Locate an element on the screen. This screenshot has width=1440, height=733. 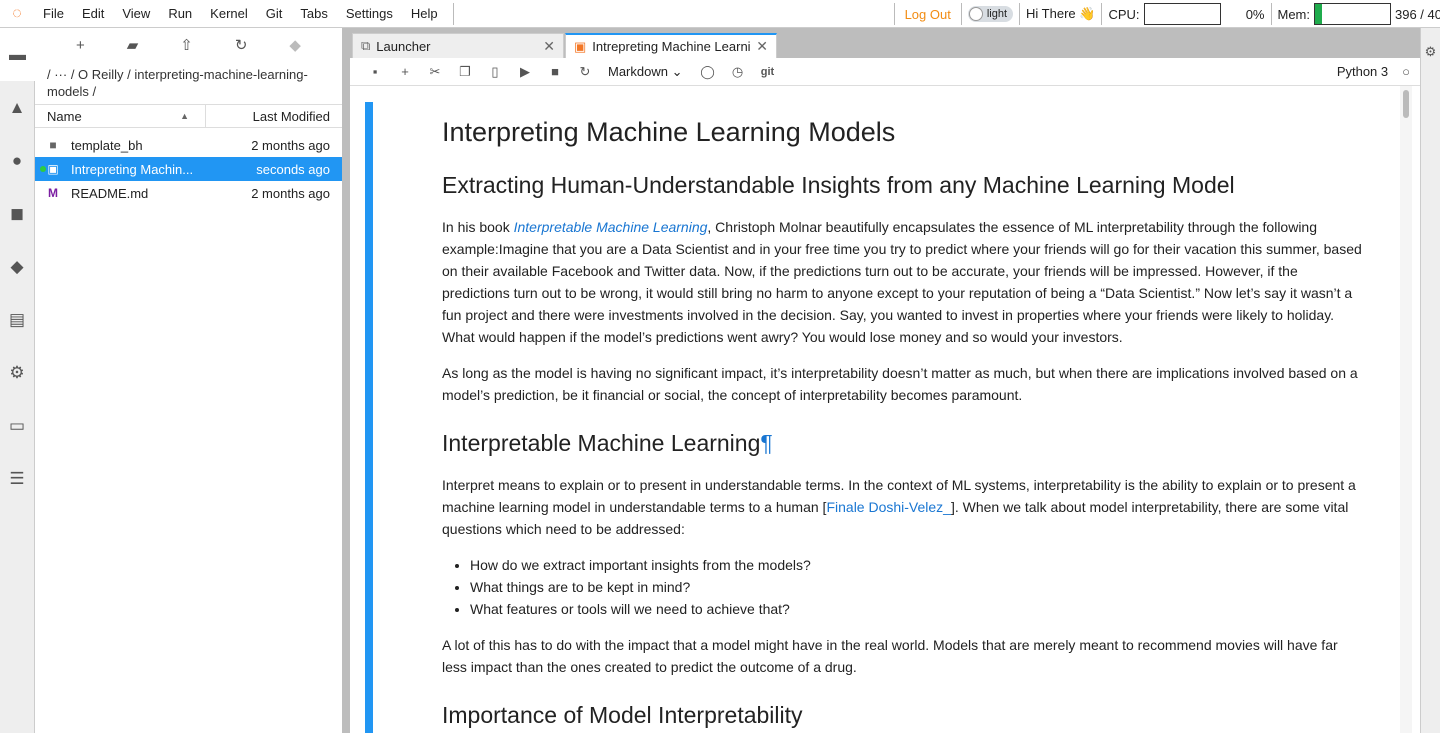
active-cell-indicator is located at coordinates (369, 417).